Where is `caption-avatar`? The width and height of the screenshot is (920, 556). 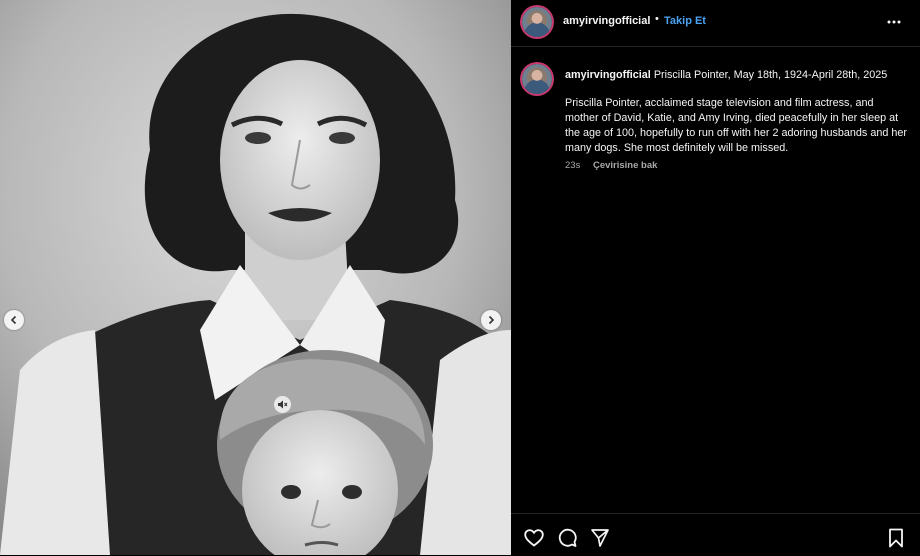 caption-avatar is located at coordinates (537, 79).